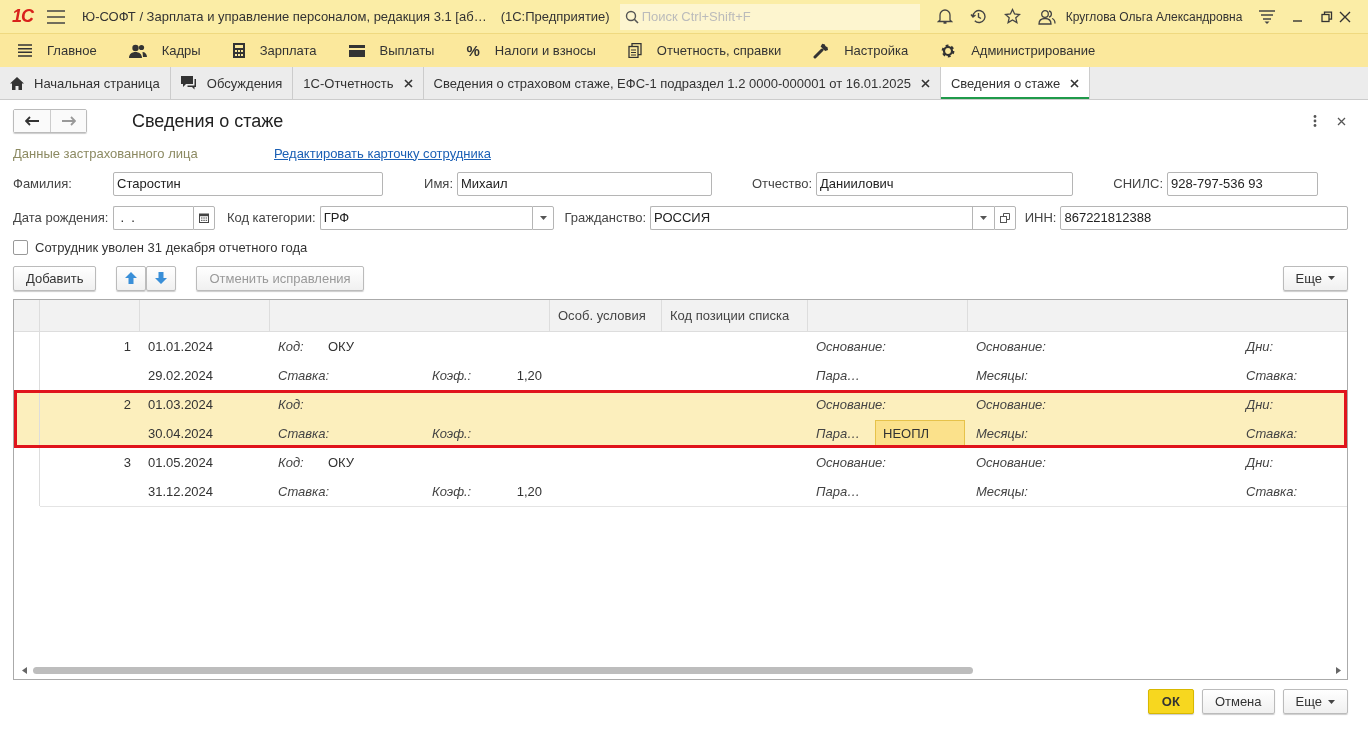 This screenshot has height=730, width=1368. I want to click on row-number: 1, so click(127, 346).